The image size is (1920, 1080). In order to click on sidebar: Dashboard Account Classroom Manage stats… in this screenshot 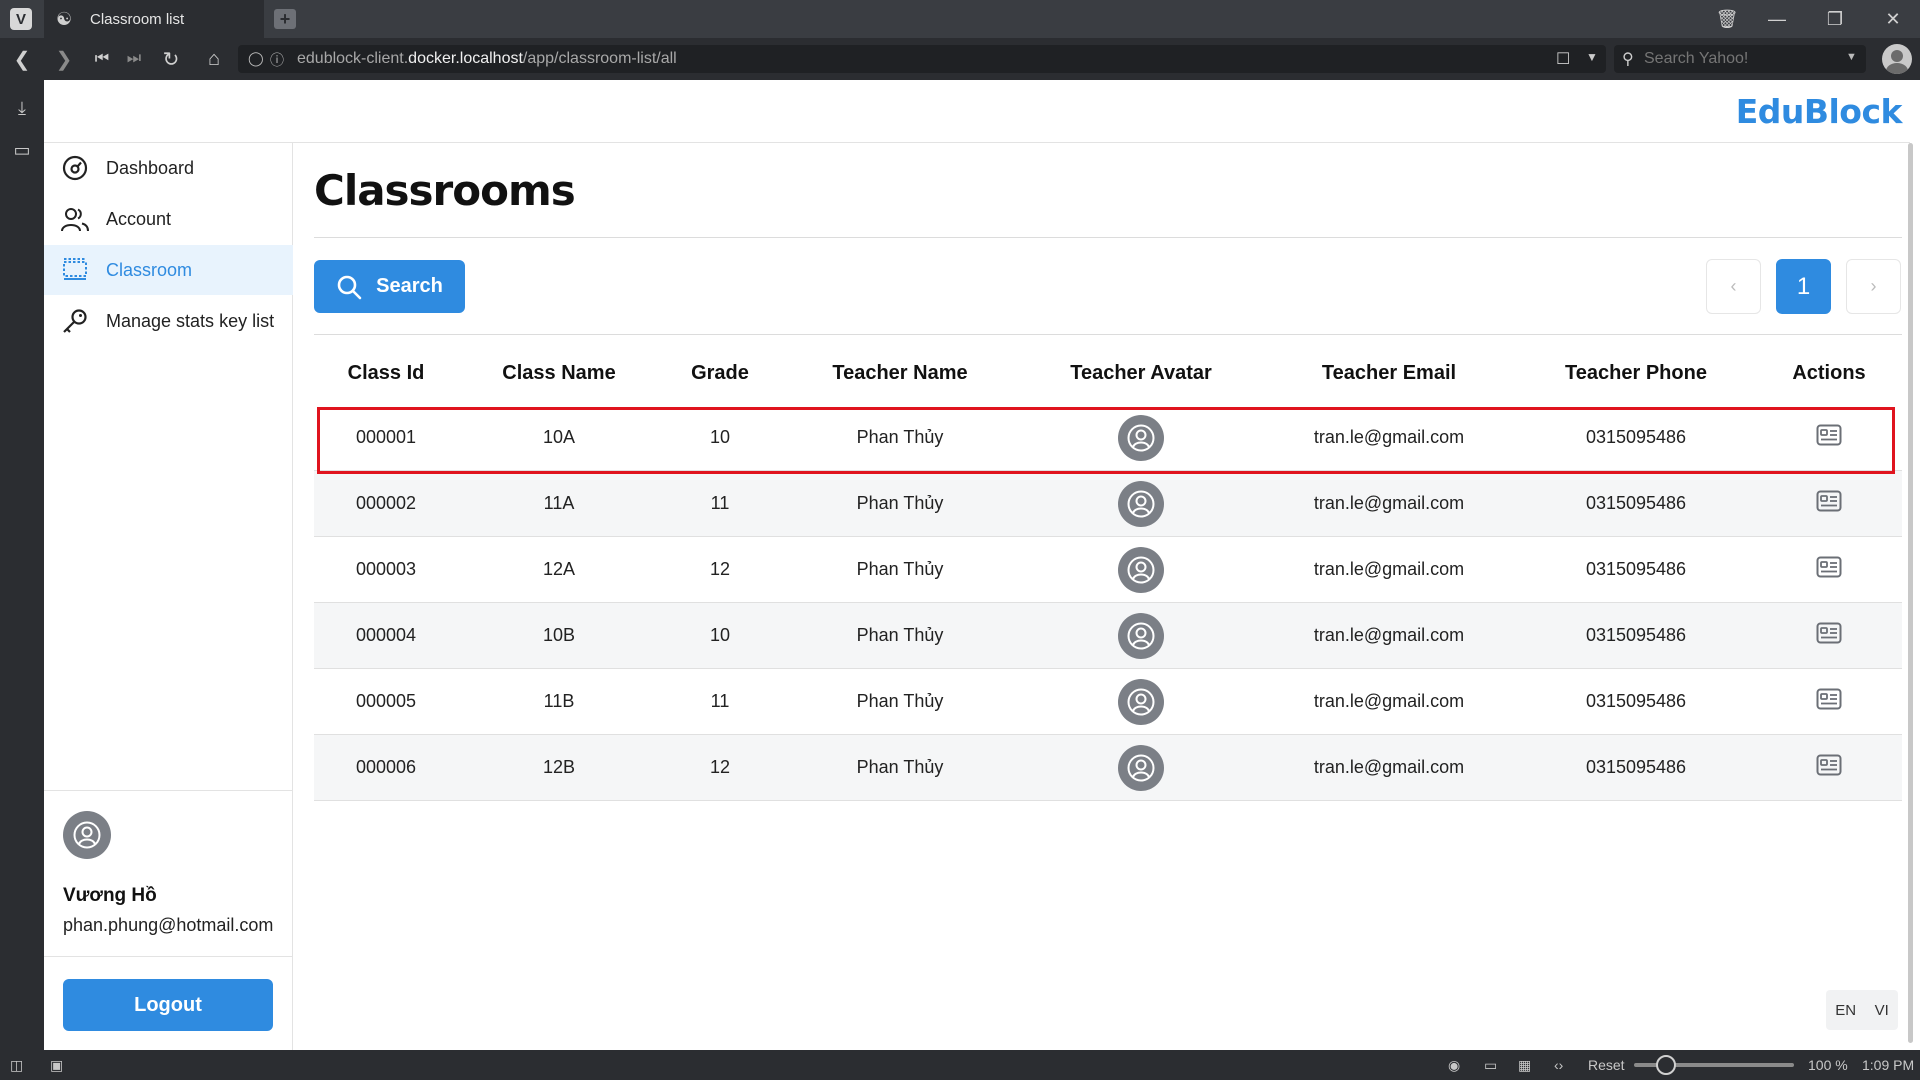, I will do `click(168, 596)`.